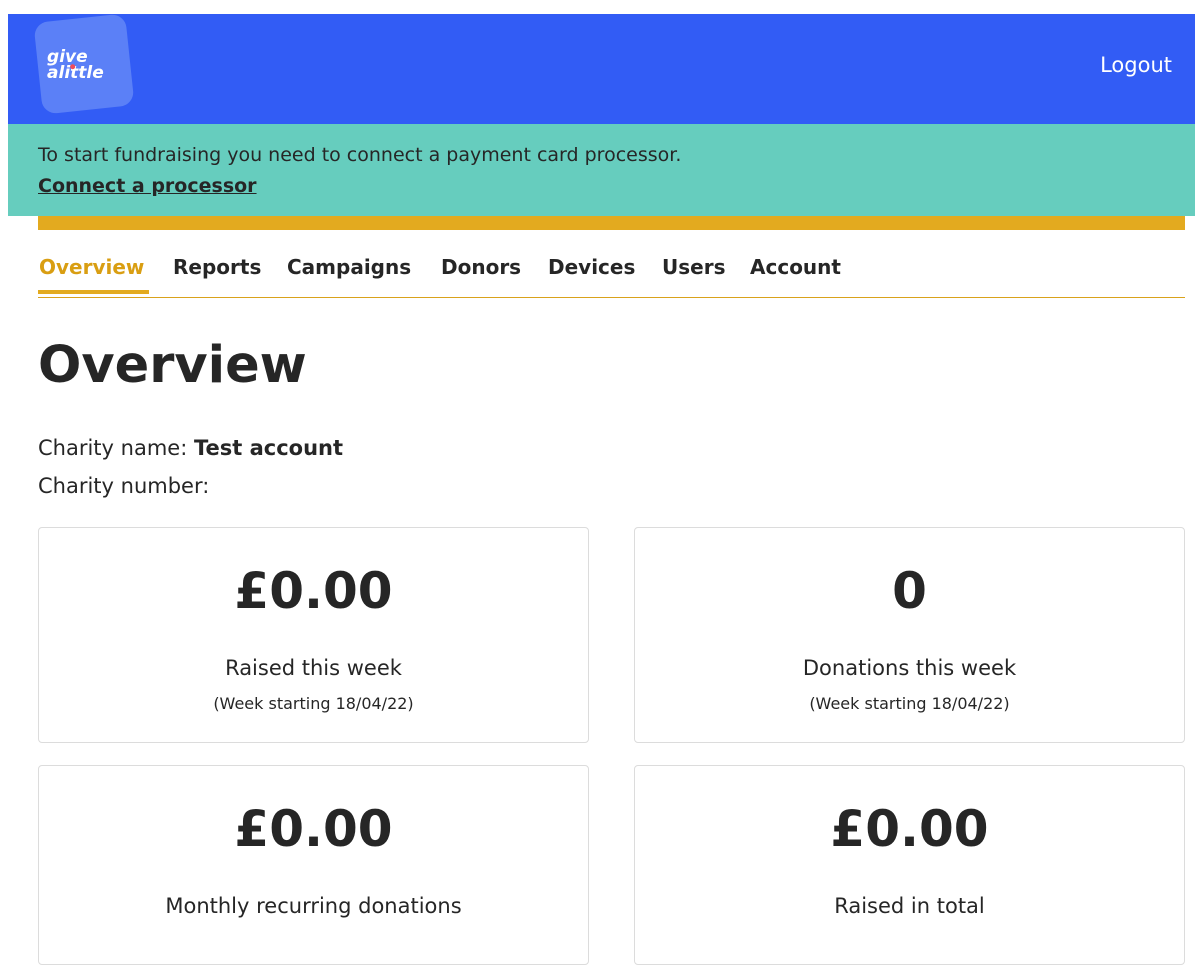 The image size is (1203, 965). What do you see at coordinates (172, 365) in the screenshot?
I see `page-title: Overview` at bounding box center [172, 365].